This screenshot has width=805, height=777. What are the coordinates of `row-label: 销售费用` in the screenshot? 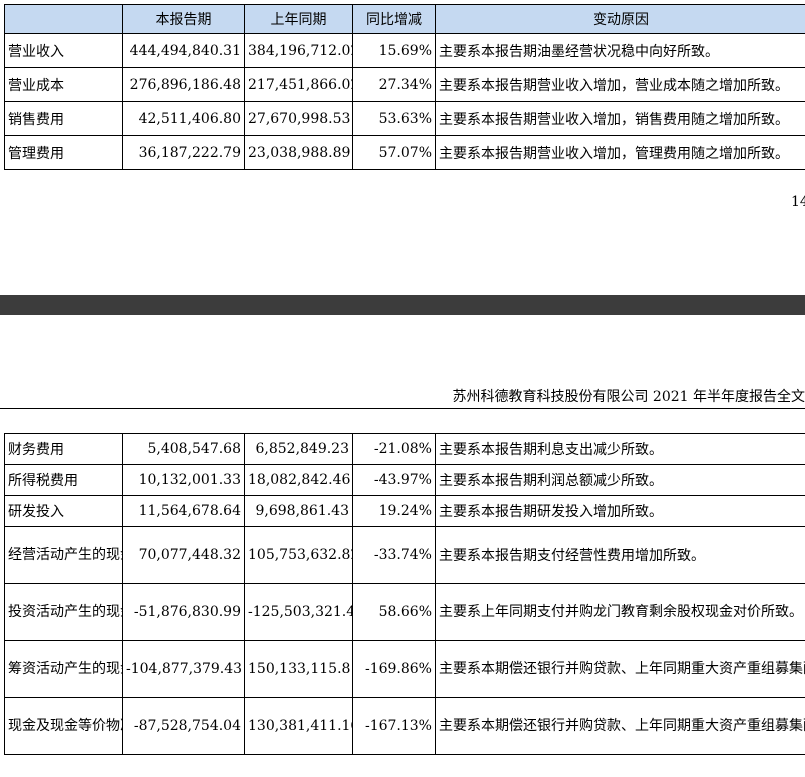 It's located at (63, 118).